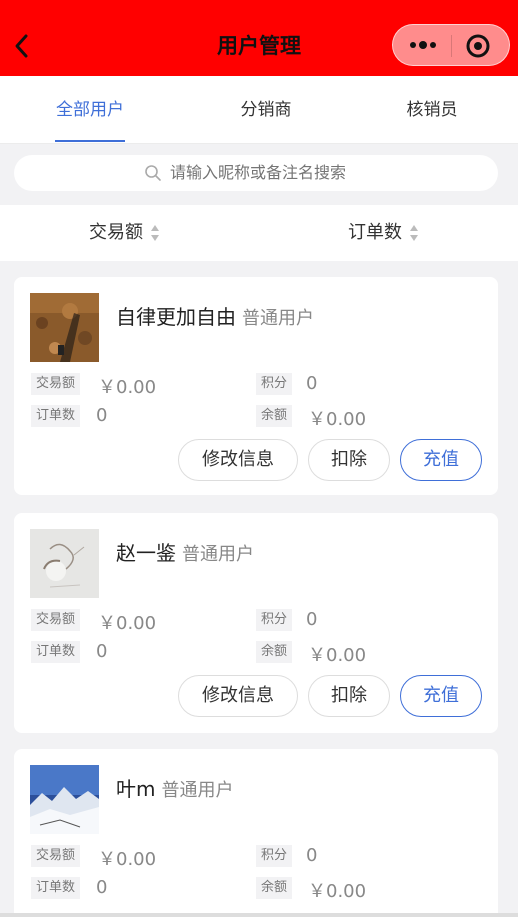  What do you see at coordinates (259, 38) in the screenshot?
I see `nav-header: 用户管理` at bounding box center [259, 38].